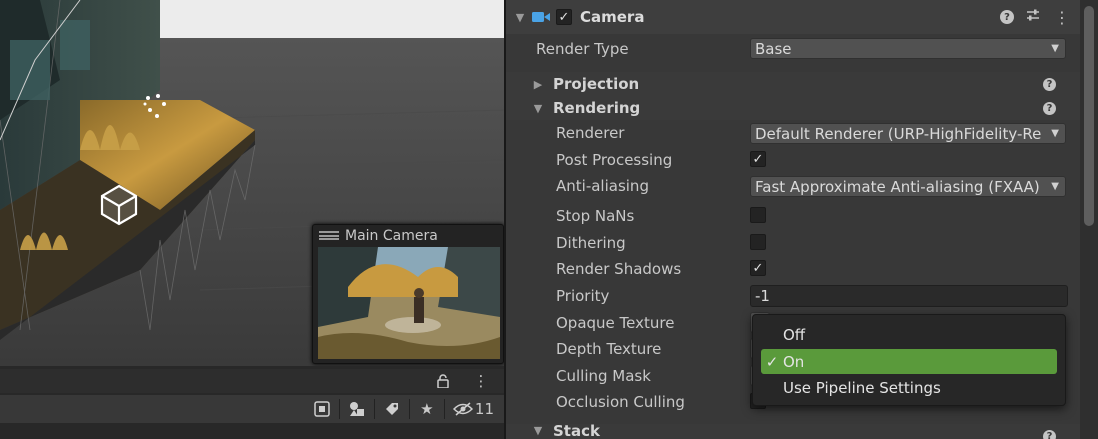 Image resolution: width=1098 pixels, height=439 pixels. What do you see at coordinates (758, 268) in the screenshot?
I see `render-shadows-checkbox: ✓` at bounding box center [758, 268].